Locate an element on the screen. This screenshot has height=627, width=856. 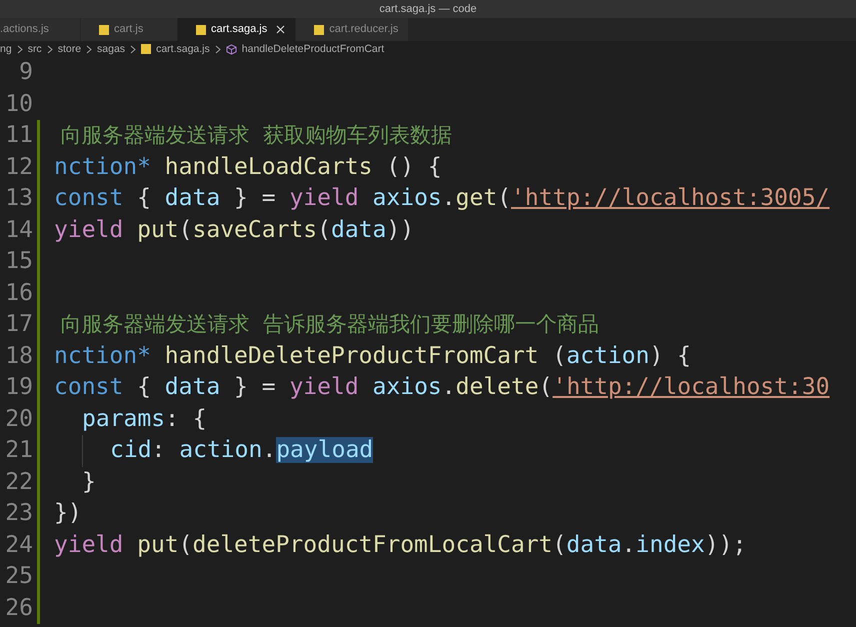
selected-text: payload is located at coordinates (325, 450).